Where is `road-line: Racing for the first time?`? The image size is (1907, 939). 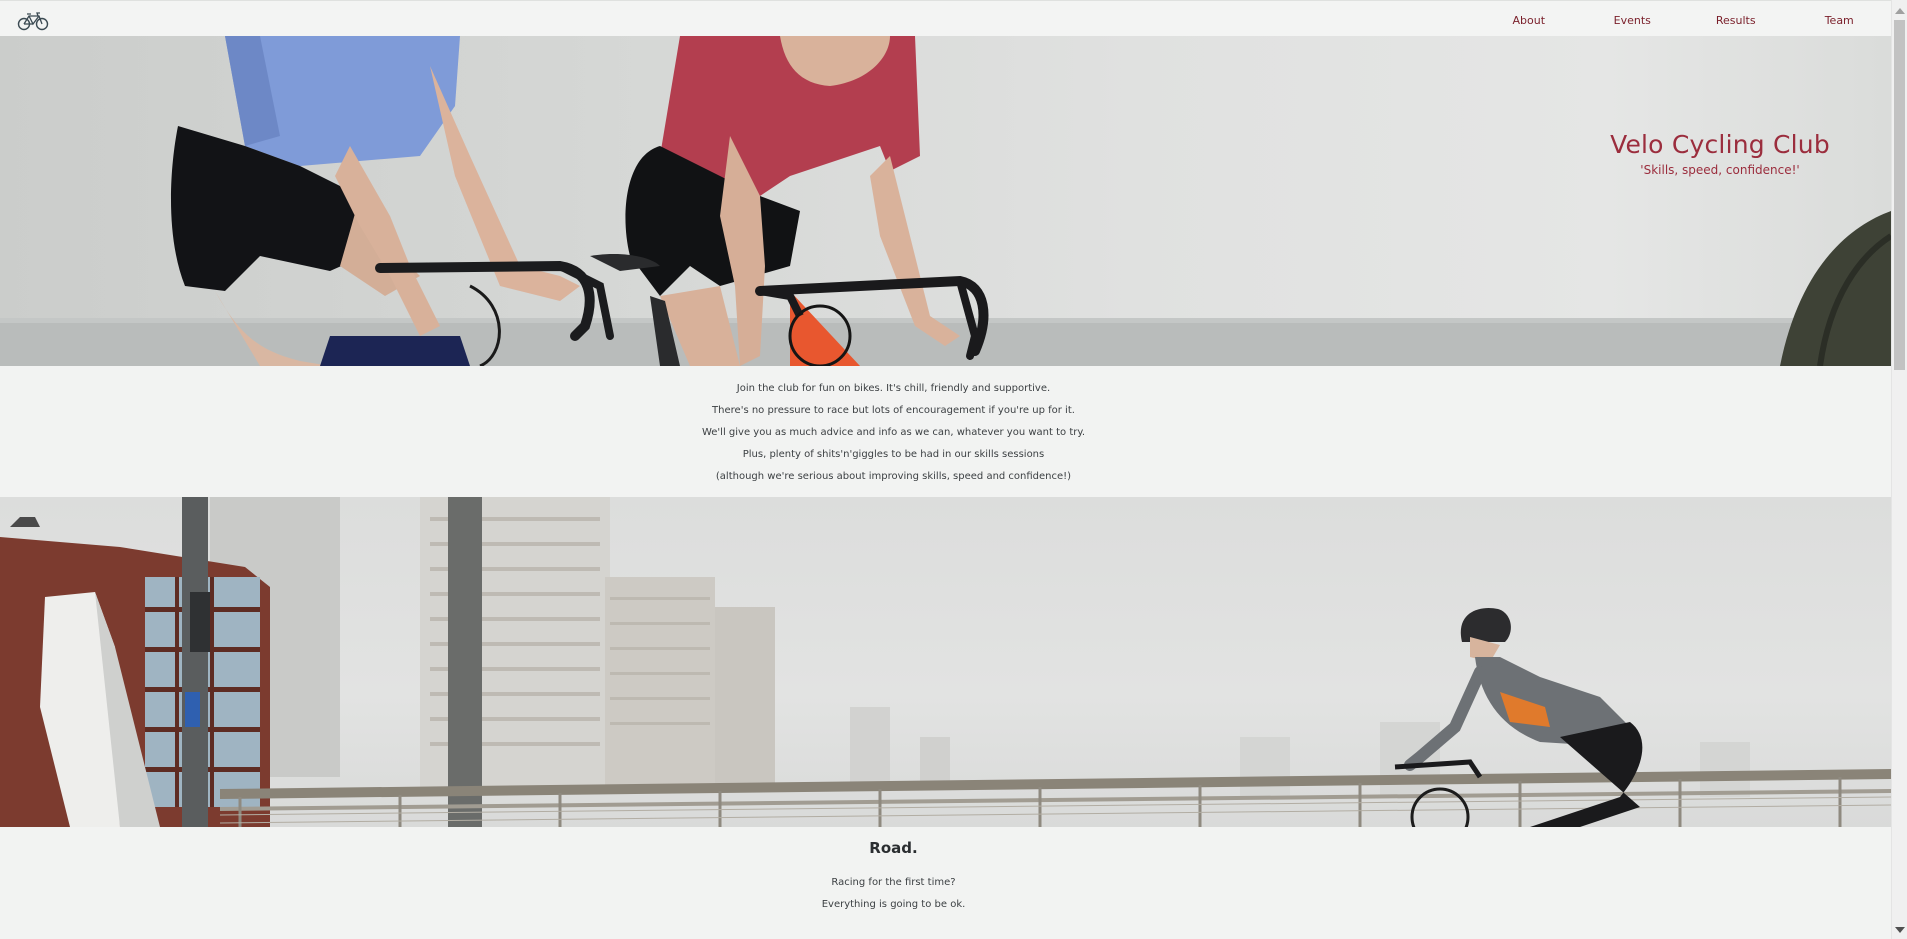
road-line: Racing for the first time? is located at coordinates (893, 882).